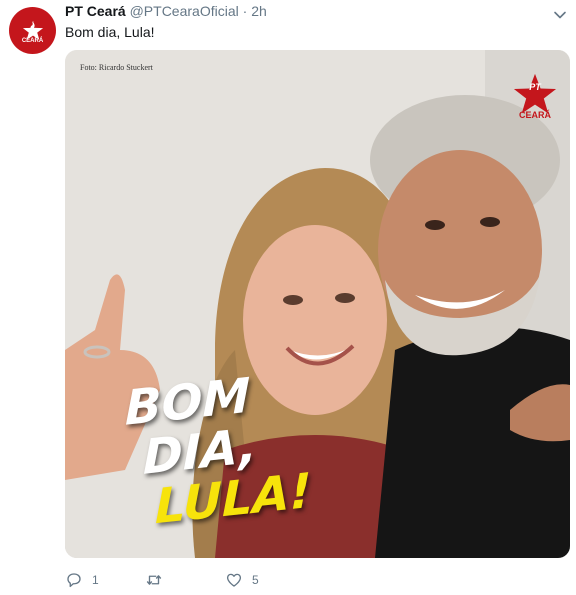  What do you see at coordinates (116, 67) in the screenshot?
I see `photo-credit: Foto: Ricardo Stuckert` at bounding box center [116, 67].